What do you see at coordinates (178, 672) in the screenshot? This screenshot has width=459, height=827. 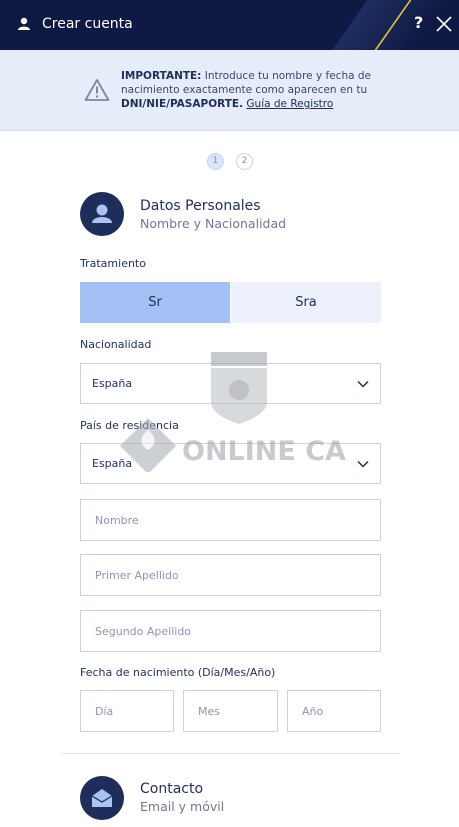 I see `birthdate-label: Fecha de nacimiento (Día/Mes/Año)` at bounding box center [178, 672].